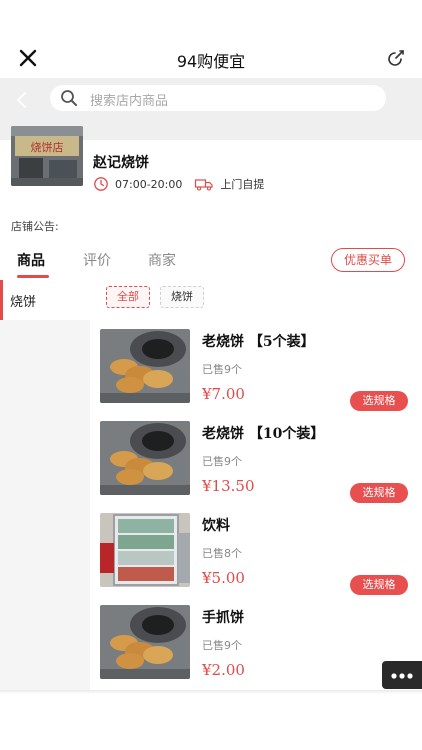  Describe the element at coordinates (69, 98) in the screenshot. I see `search-icon` at that location.